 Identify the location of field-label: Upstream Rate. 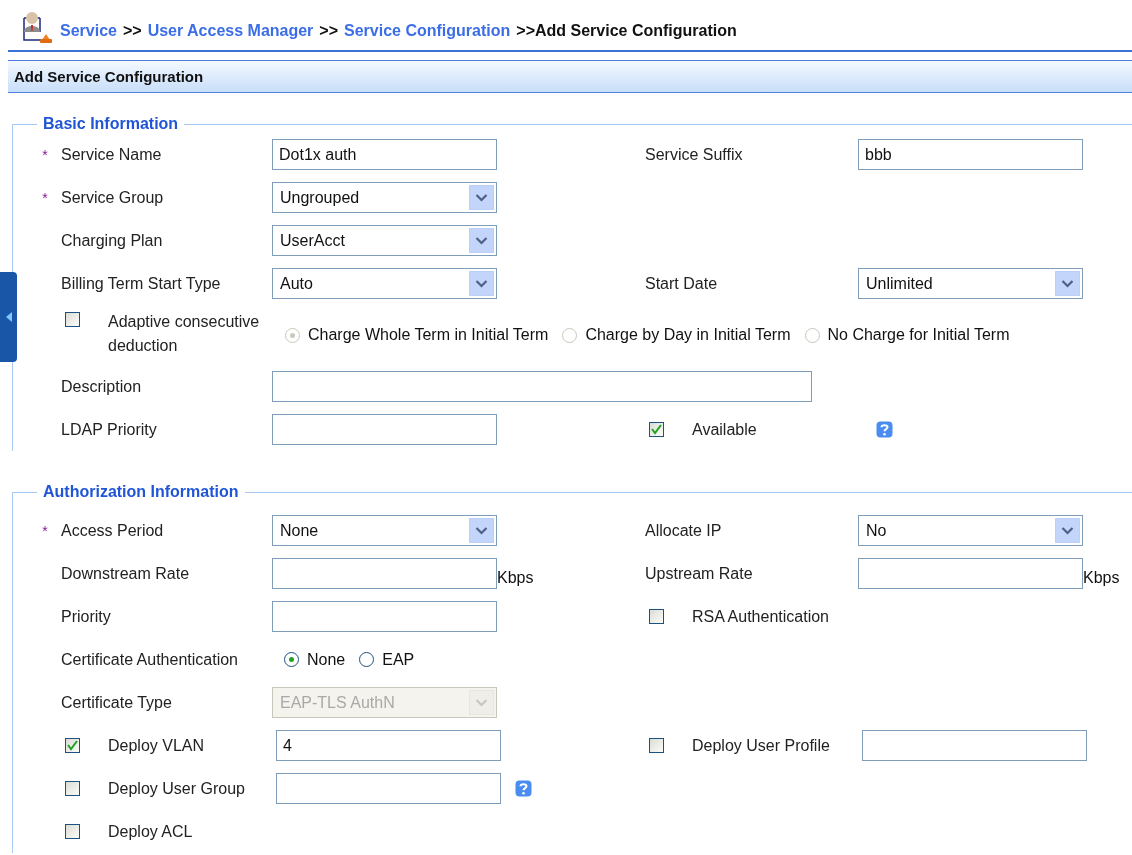
(699, 573).